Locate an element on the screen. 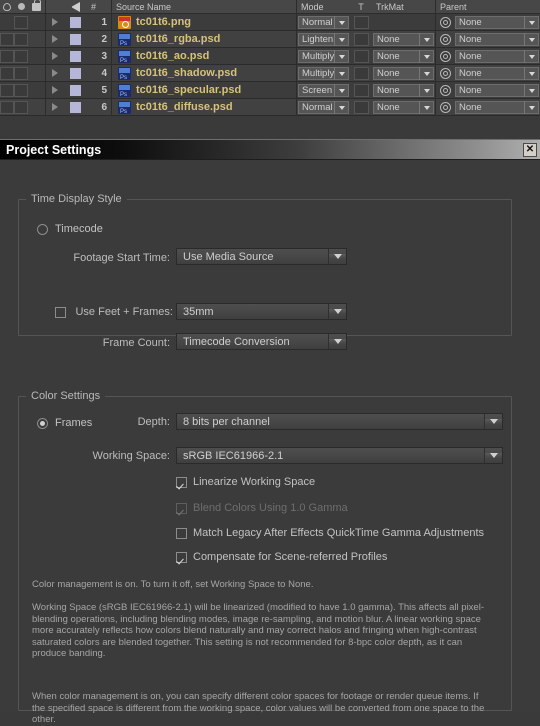 The width and height of the screenshot is (540, 726). table-row: 2 tc01t6_rgba.psd Lighten None None is located at coordinates (270, 39).